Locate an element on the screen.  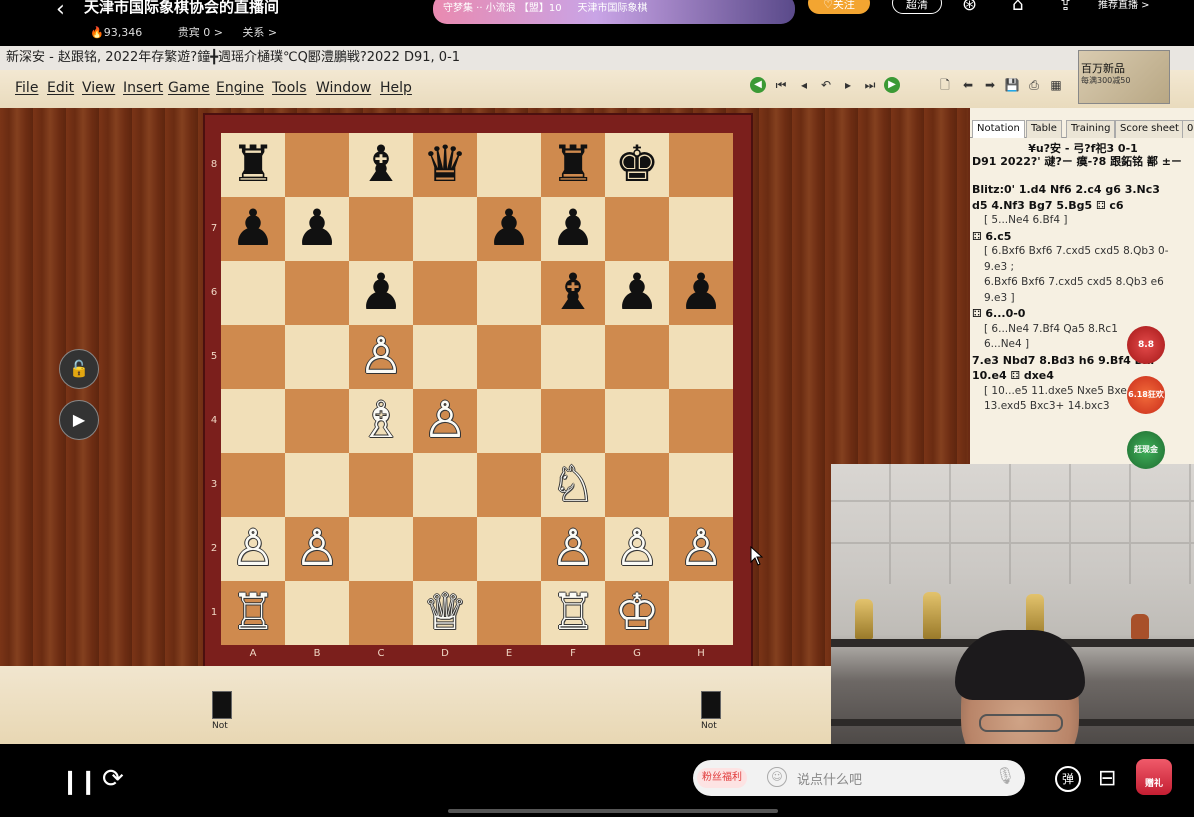
piece-black-e7: ♟ is located at coordinates (509, 229).